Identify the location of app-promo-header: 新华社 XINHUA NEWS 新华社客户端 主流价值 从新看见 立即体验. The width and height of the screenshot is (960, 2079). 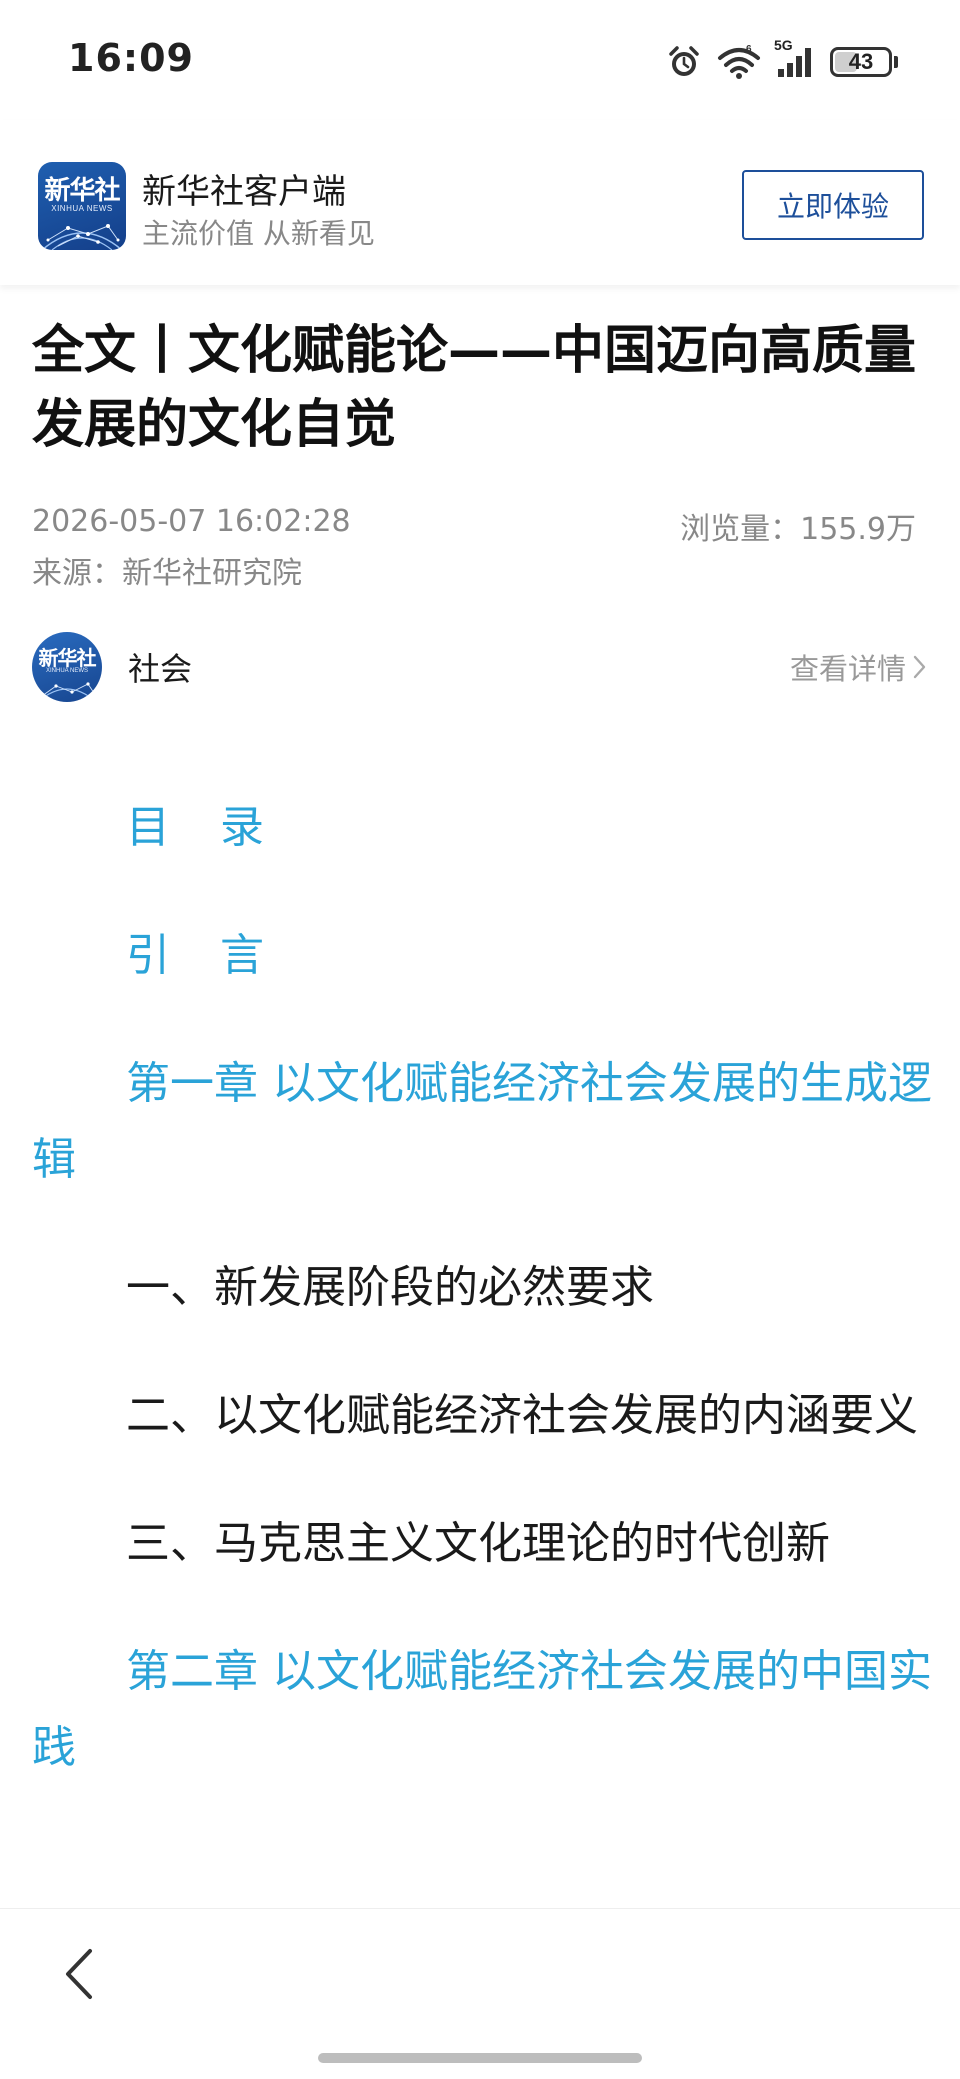
(480, 202).